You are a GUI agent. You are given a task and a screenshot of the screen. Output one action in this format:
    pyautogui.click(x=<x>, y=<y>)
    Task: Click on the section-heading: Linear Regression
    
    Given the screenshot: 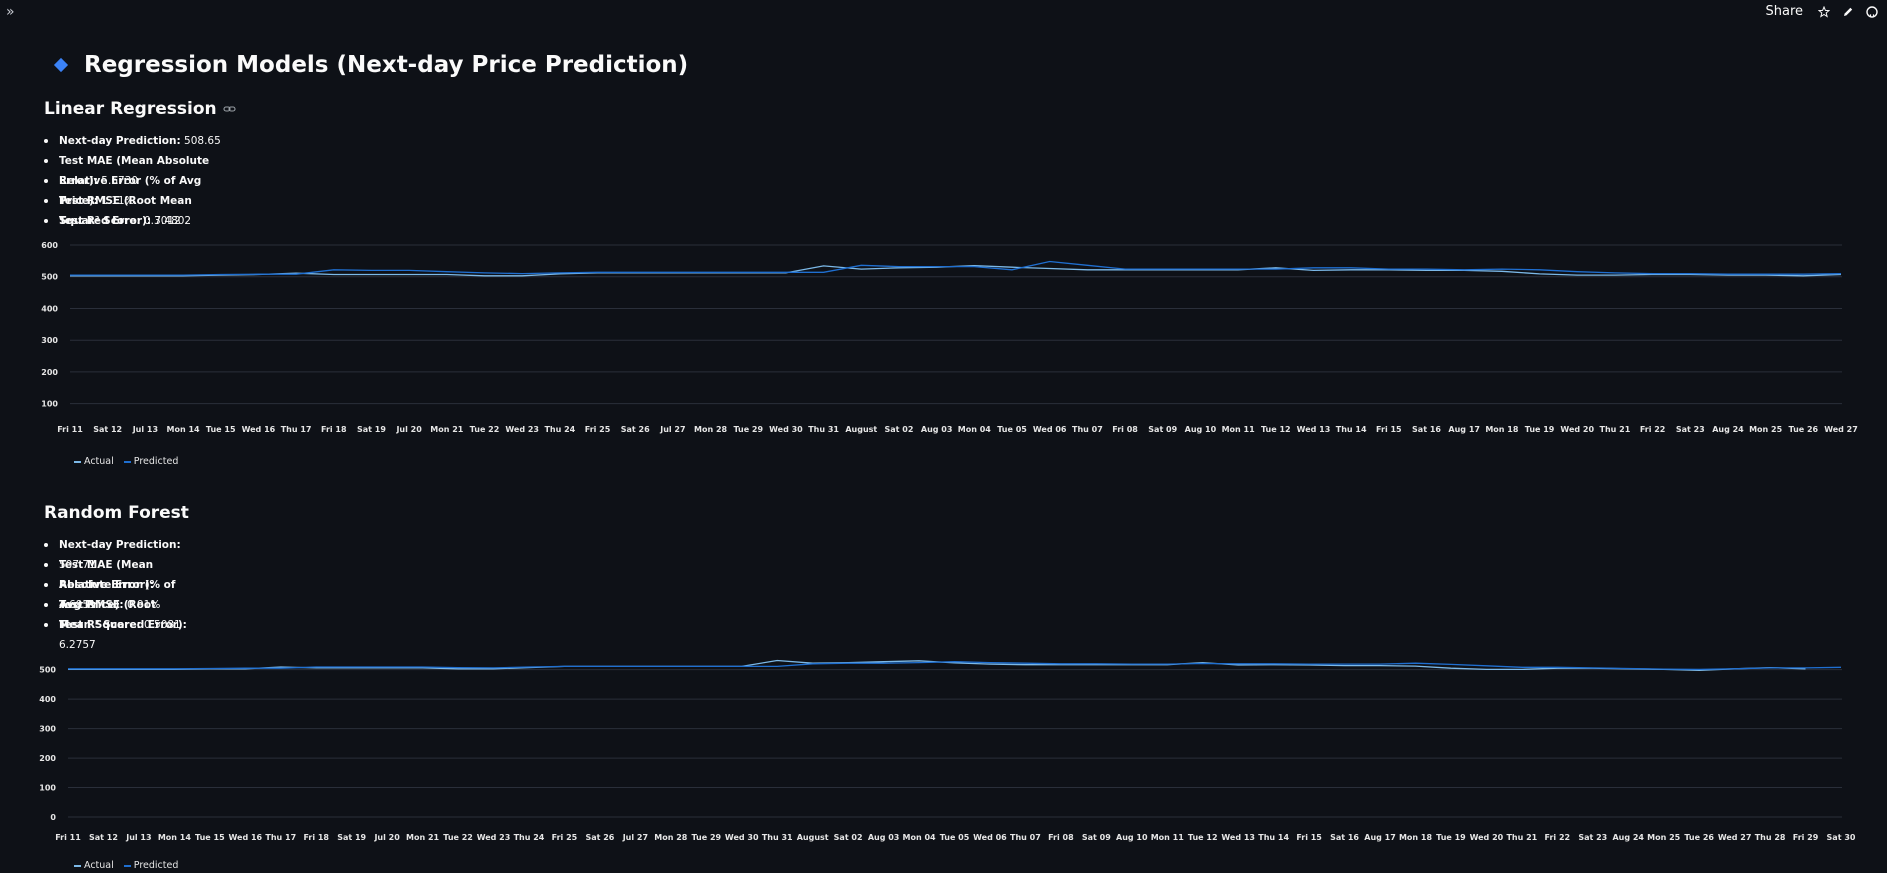 What is the action you would take?
    pyautogui.click(x=140, y=109)
    